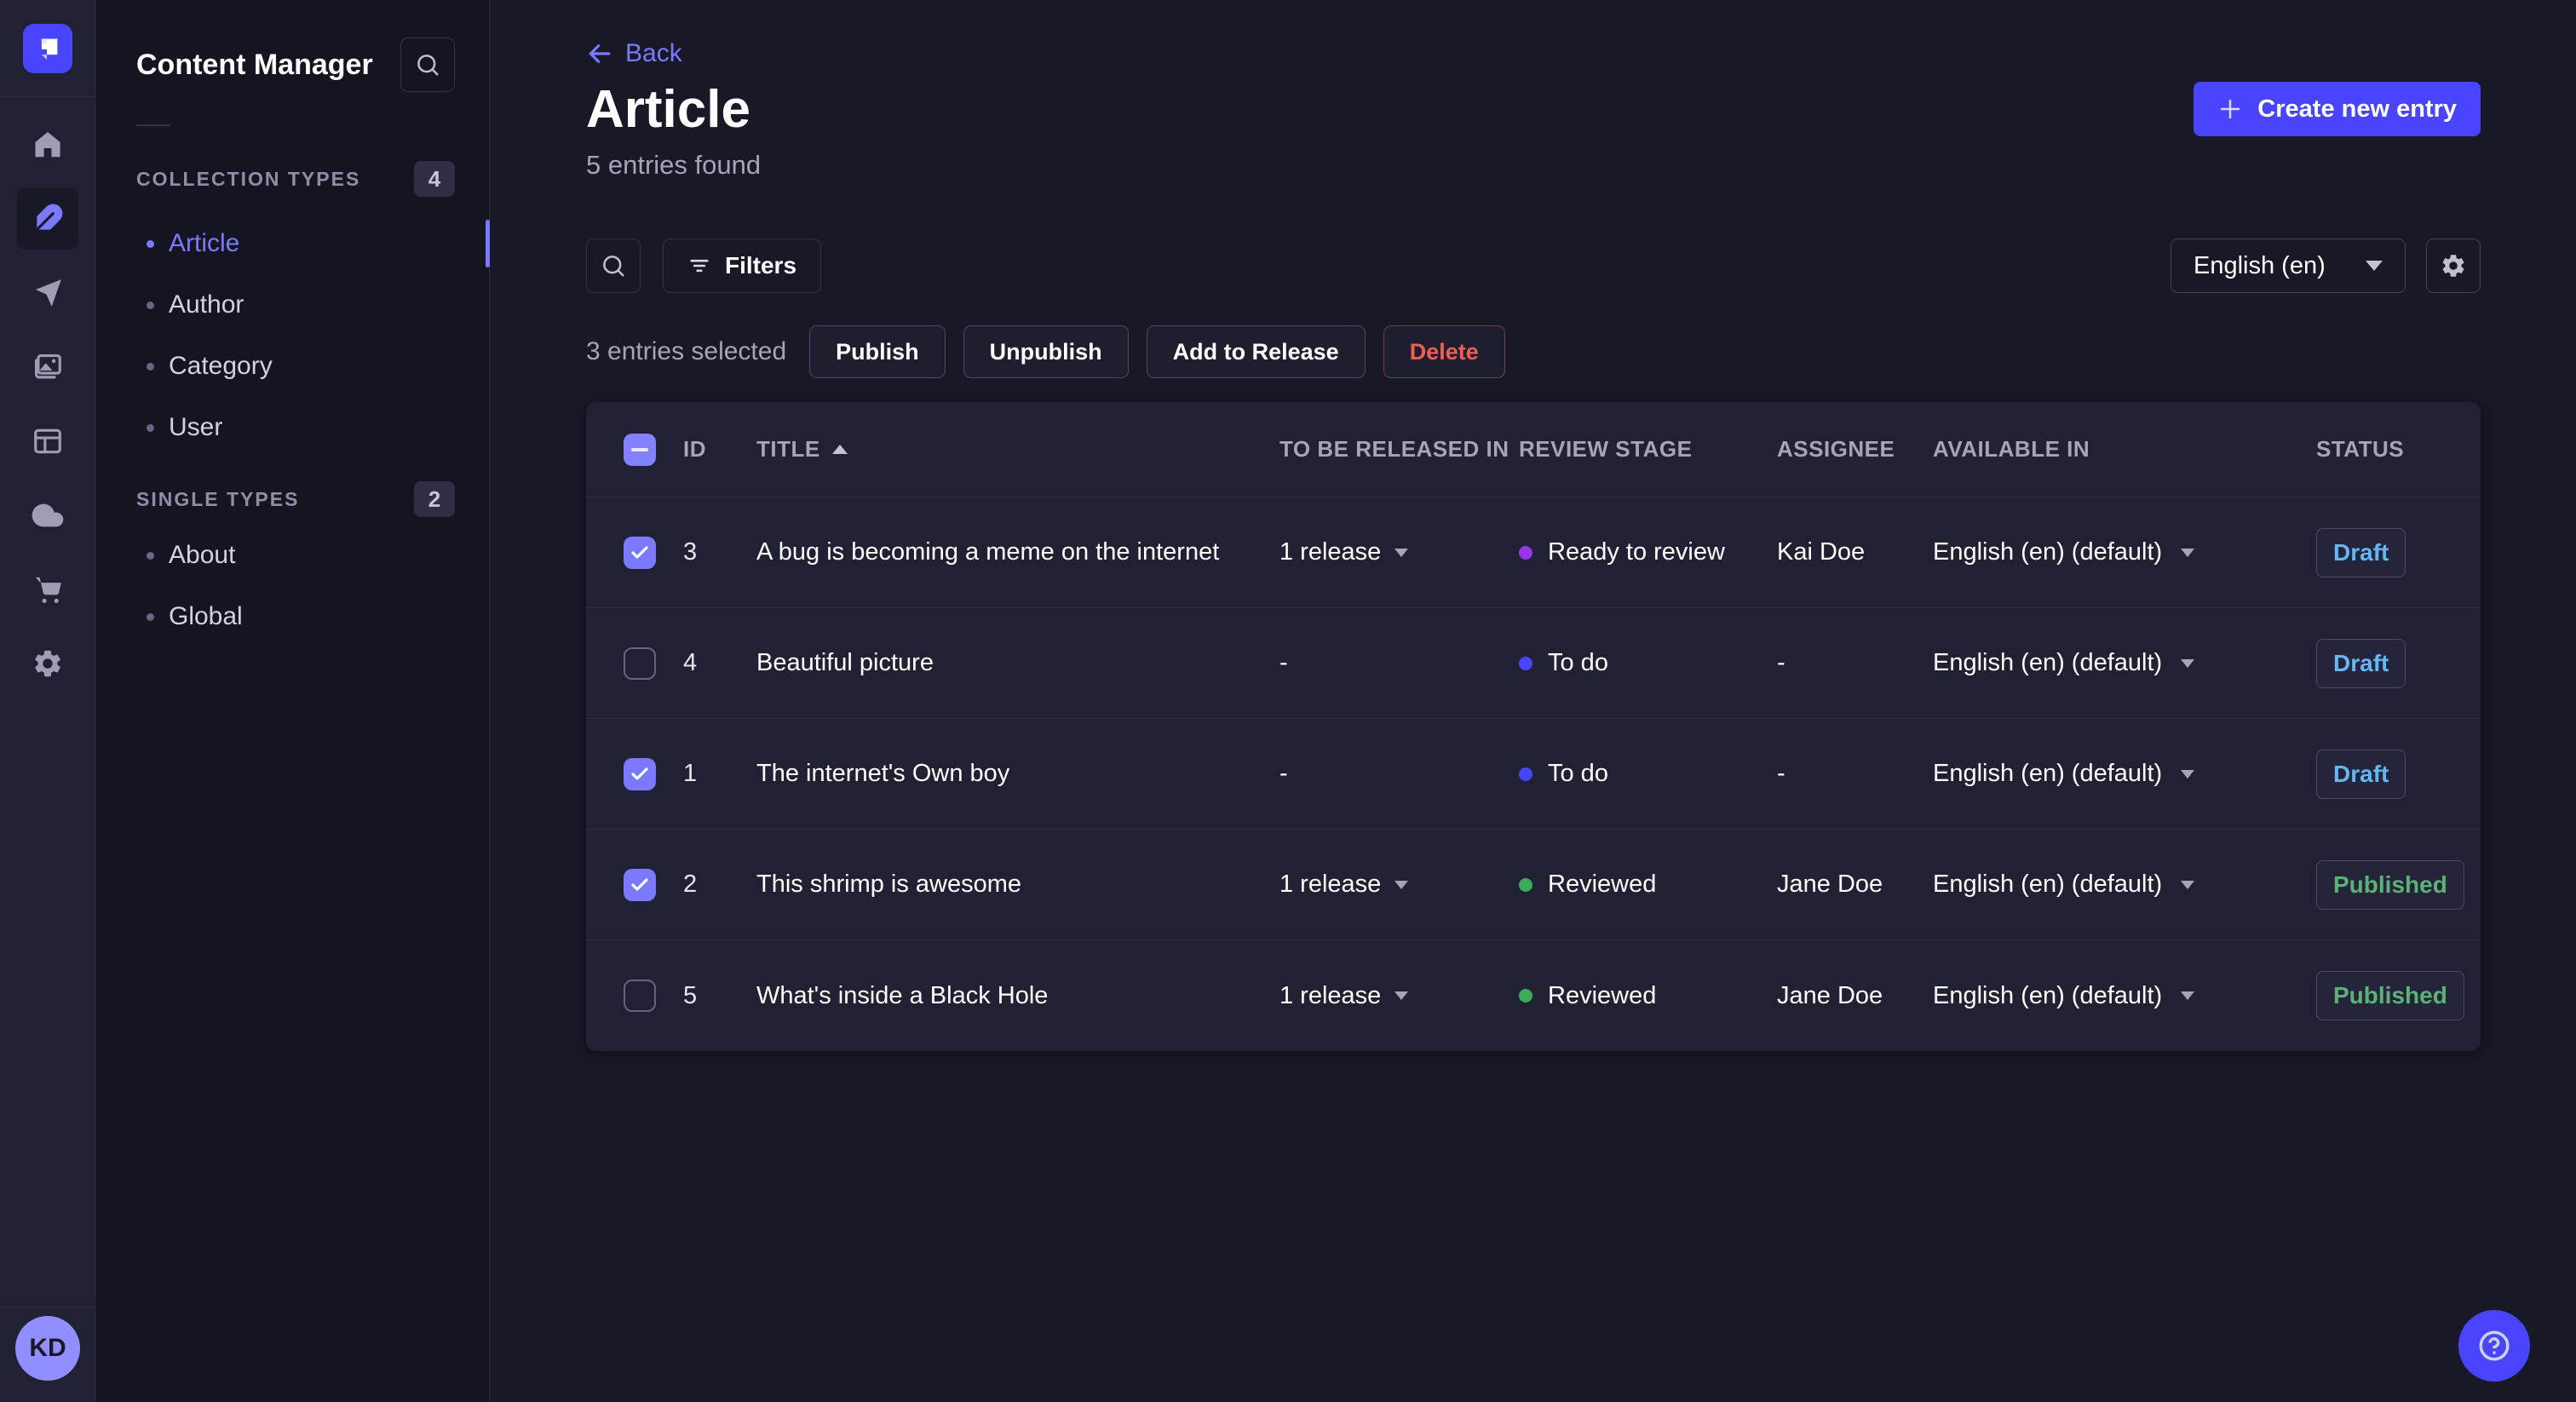 The image size is (2576, 1402). Describe the element at coordinates (48, 663) in the screenshot. I see `nav-settings-button` at that location.